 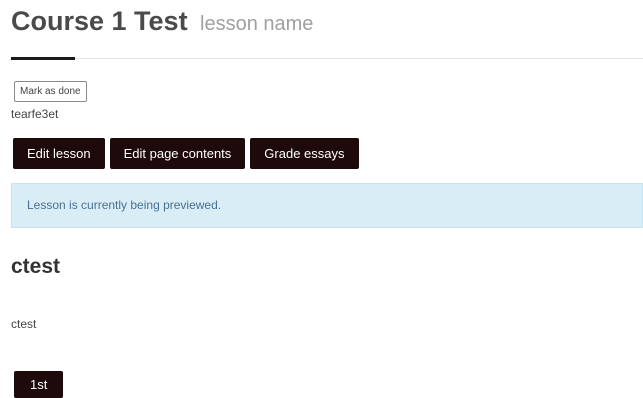 What do you see at coordinates (35, 114) in the screenshot?
I see `completion-note: tearfe3et` at bounding box center [35, 114].